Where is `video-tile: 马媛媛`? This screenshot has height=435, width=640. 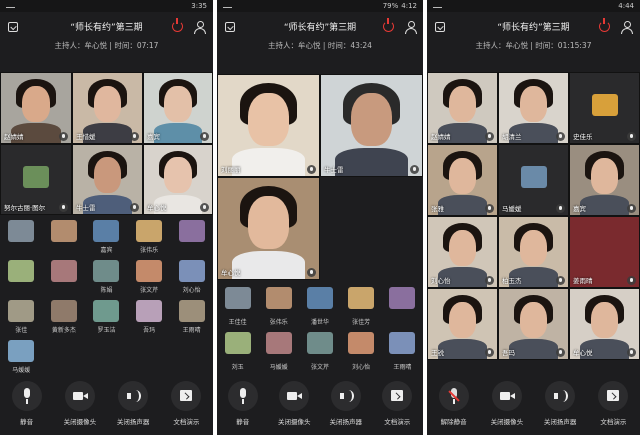 video-tile: 马媛媛 is located at coordinates (533, 180).